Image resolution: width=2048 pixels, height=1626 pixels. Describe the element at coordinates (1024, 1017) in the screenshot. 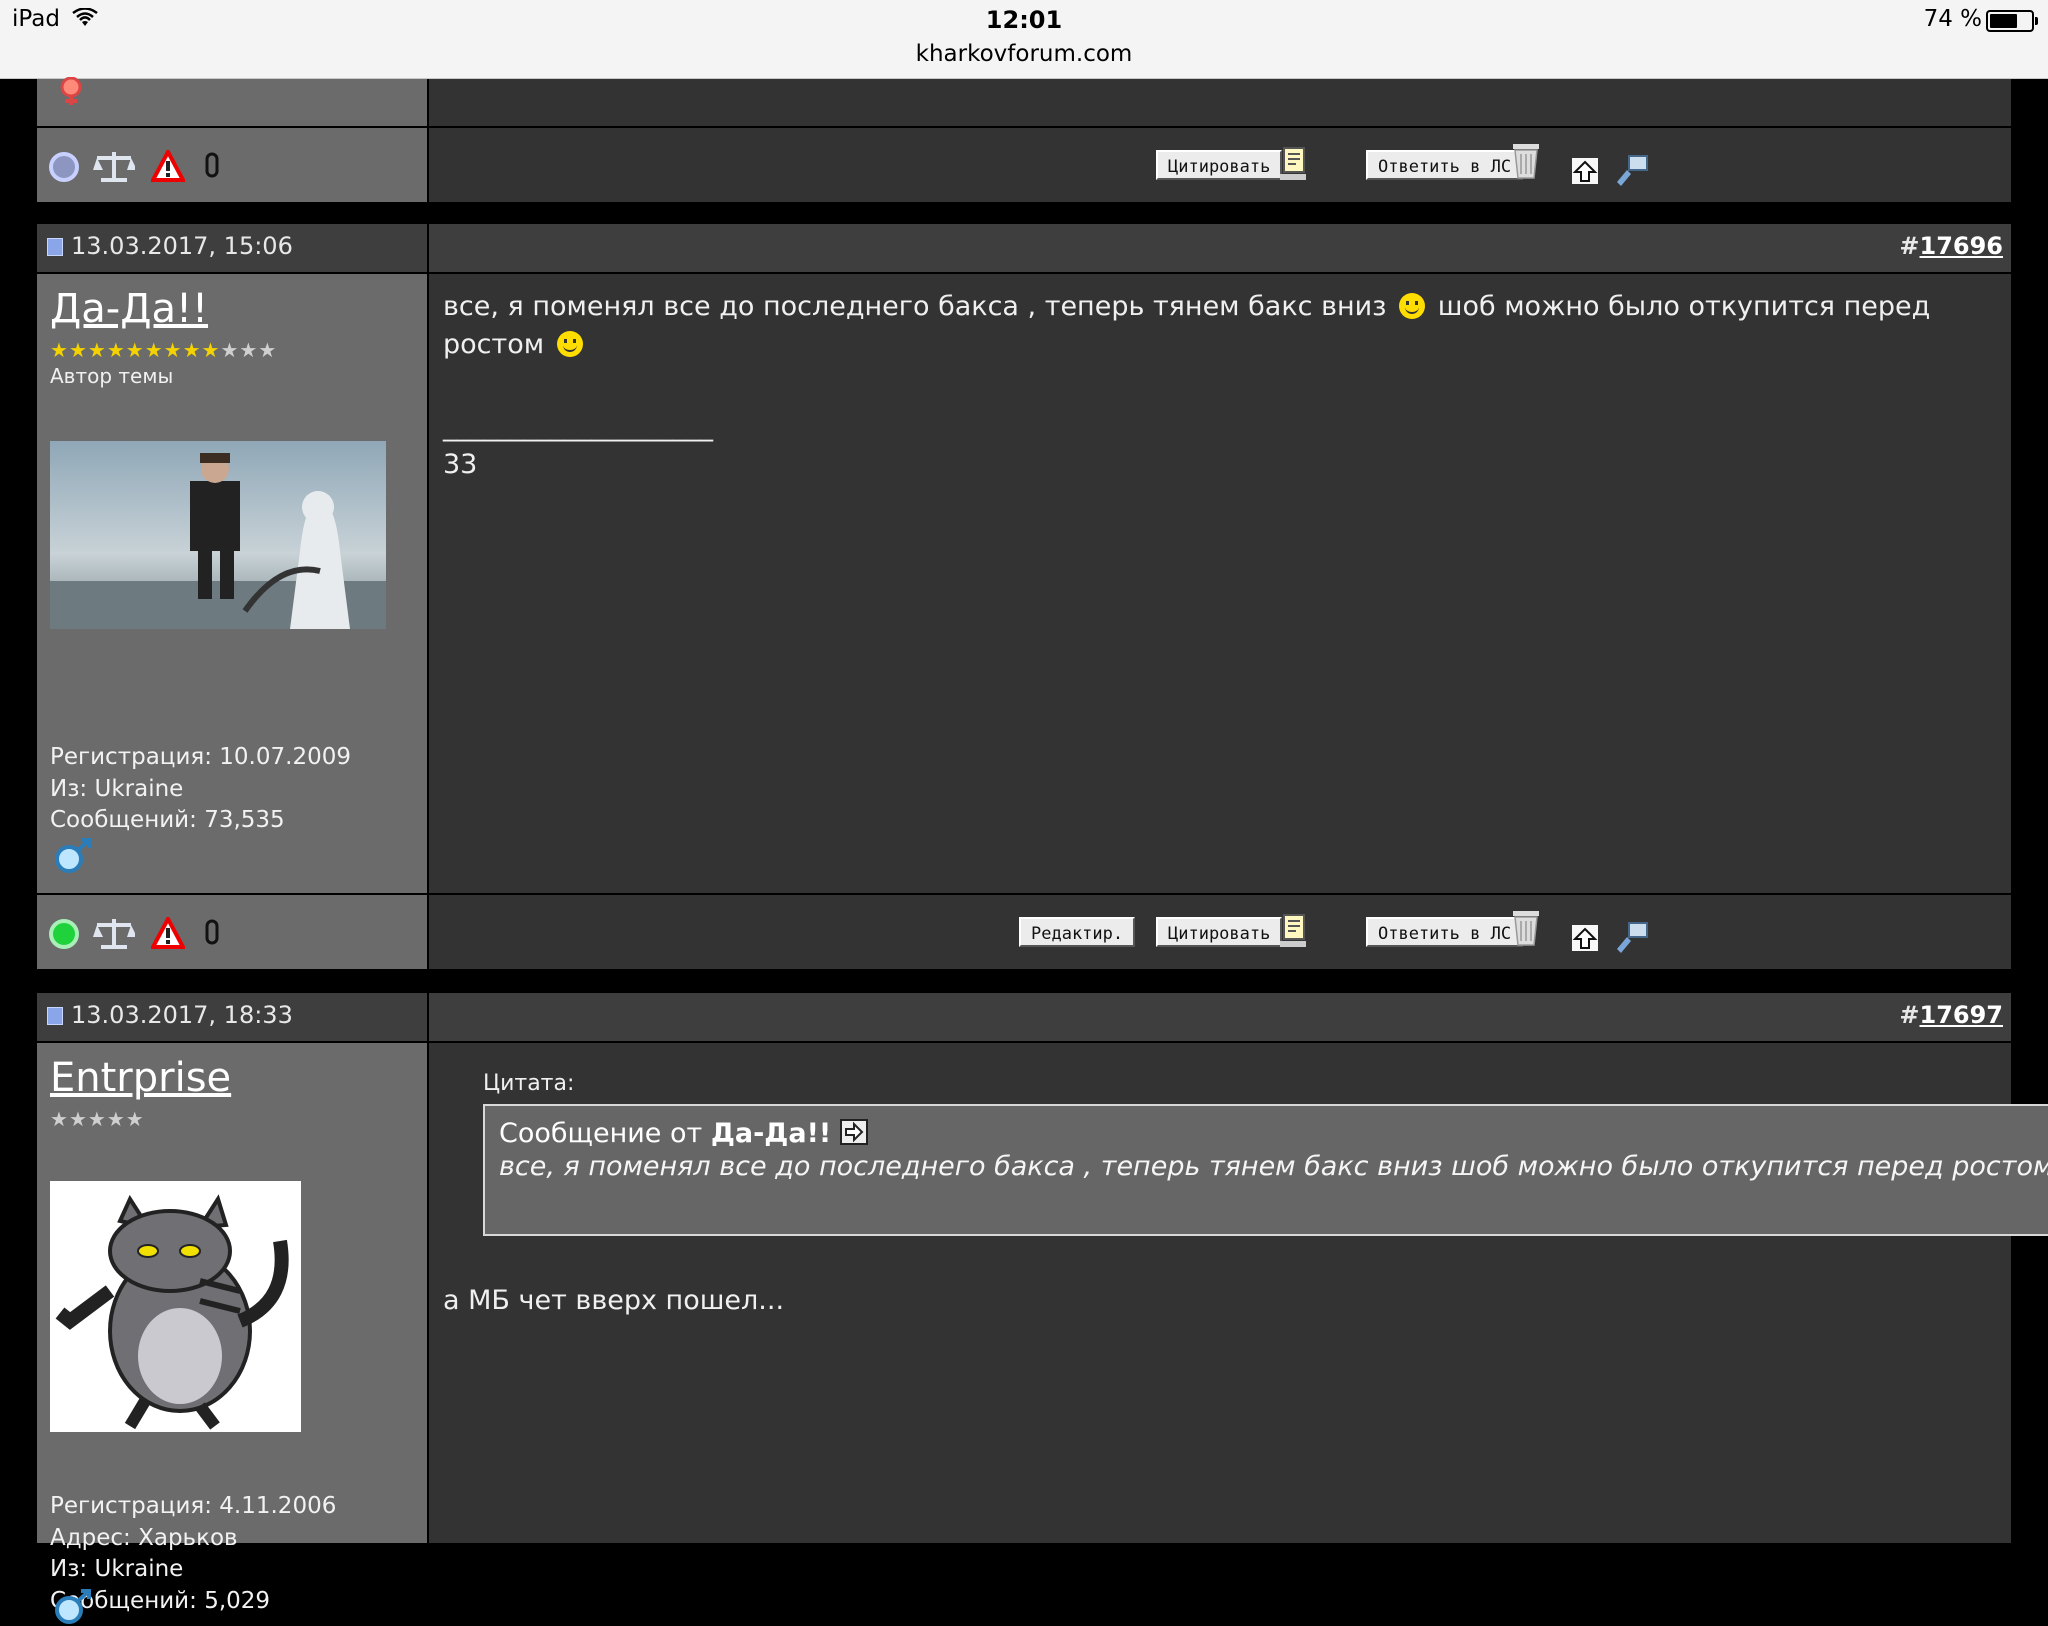

I see `post-header: 13.03.2017, 18:33 #17697` at that location.